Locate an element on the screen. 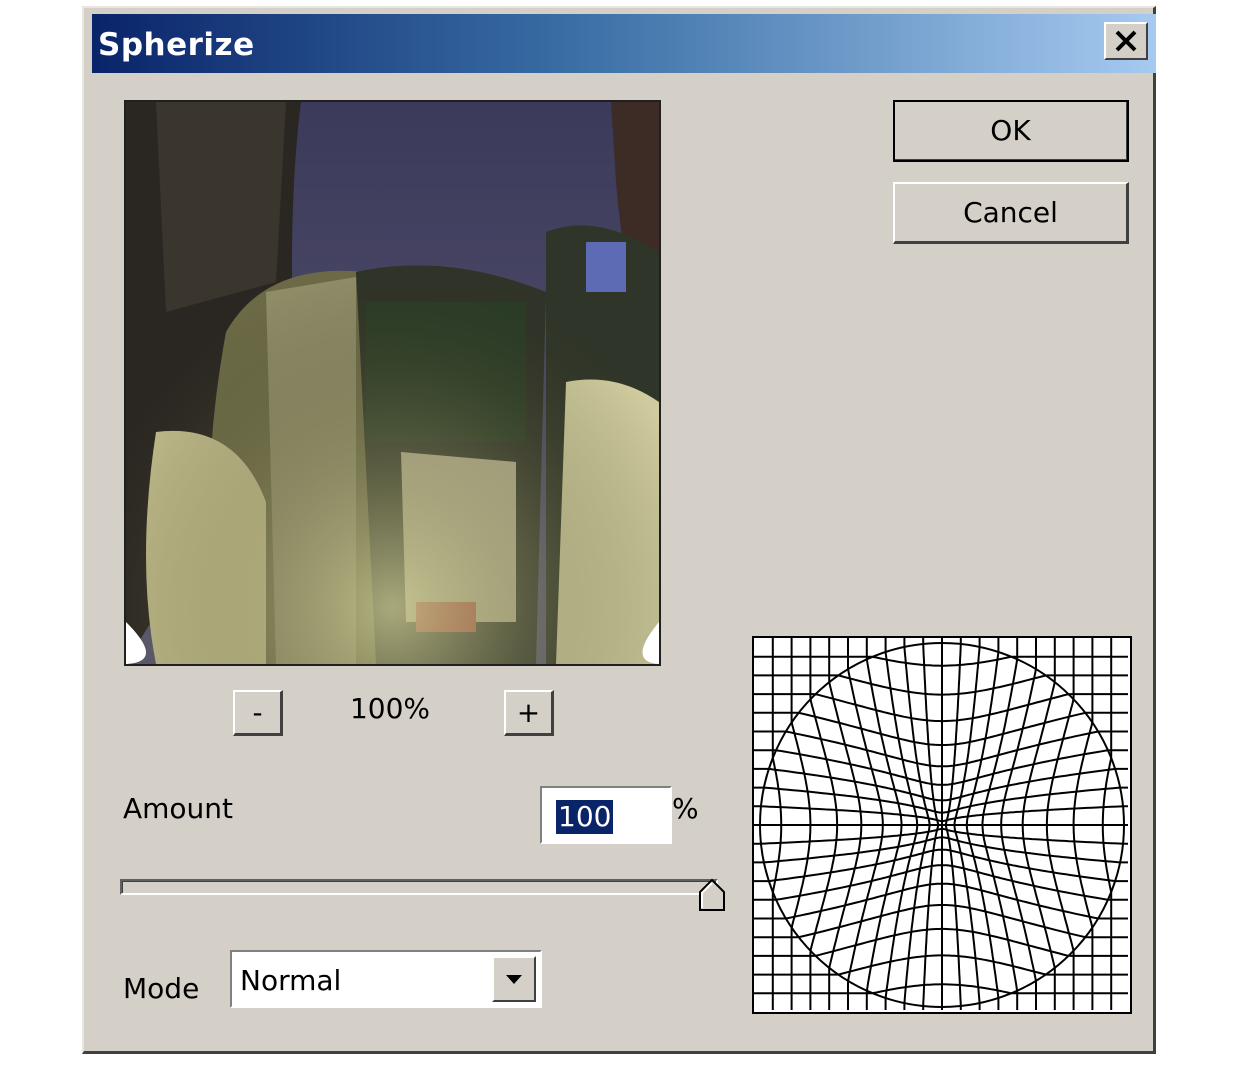  zoom-out-button: - is located at coordinates (258, 713).